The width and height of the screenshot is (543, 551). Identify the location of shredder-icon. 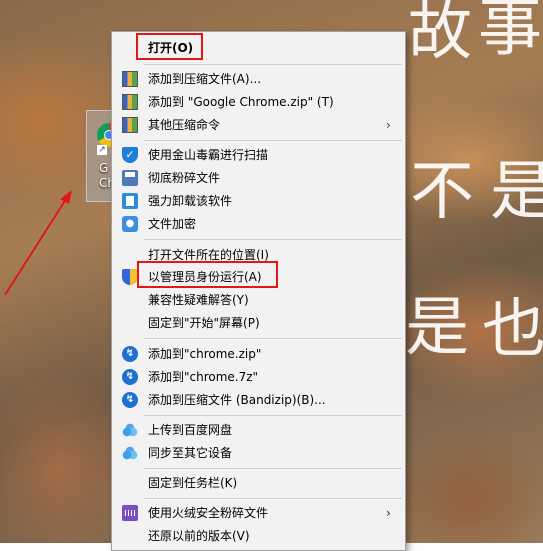
(130, 178).